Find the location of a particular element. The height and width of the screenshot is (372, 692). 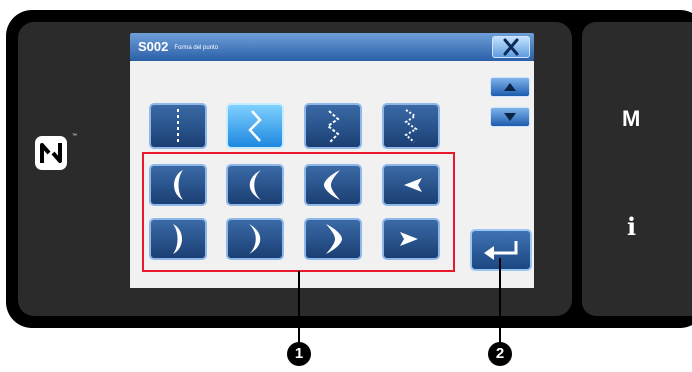

scroll-down-button is located at coordinates (510, 117).